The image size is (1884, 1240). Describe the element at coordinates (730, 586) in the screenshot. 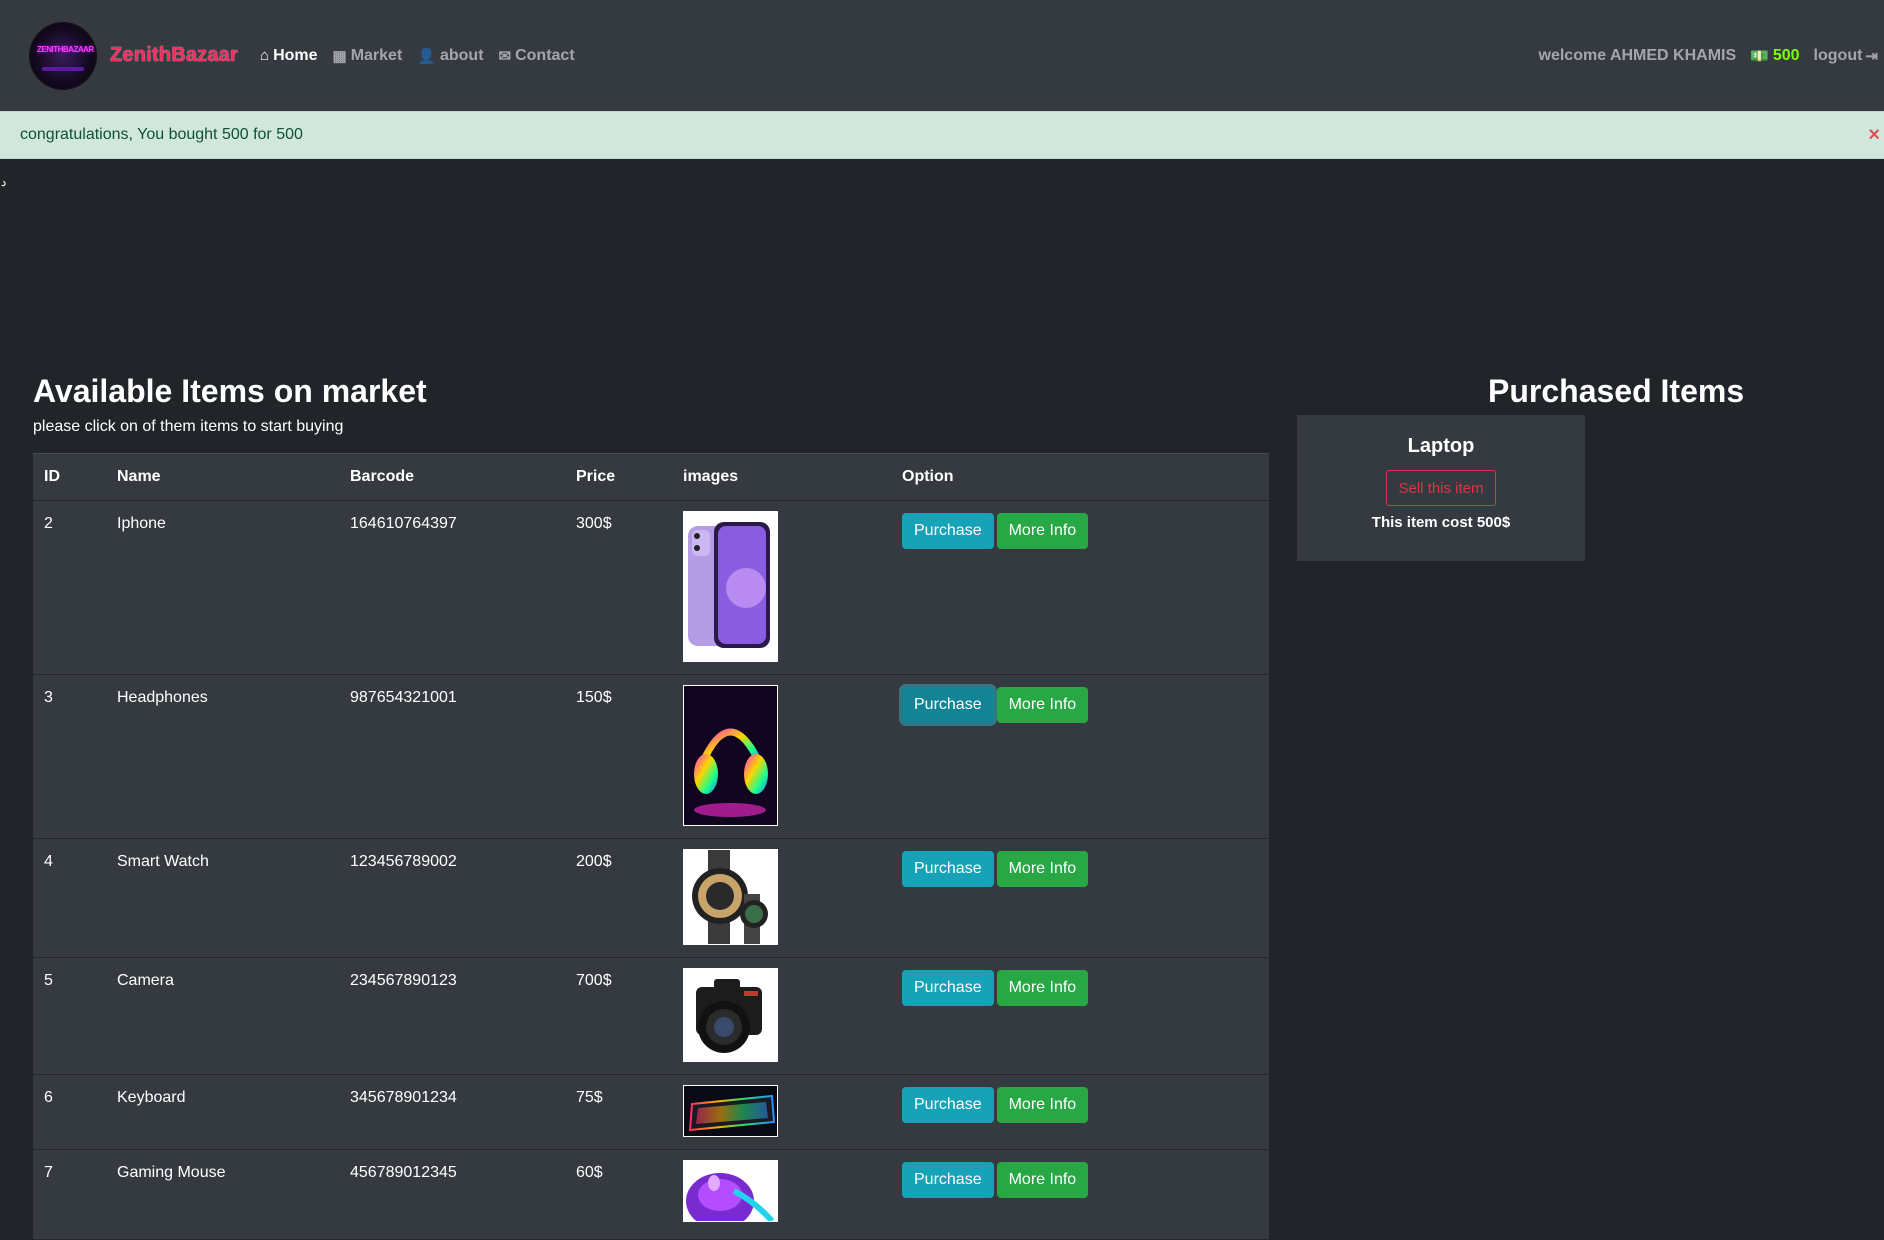

I see `product-image-iphone` at that location.